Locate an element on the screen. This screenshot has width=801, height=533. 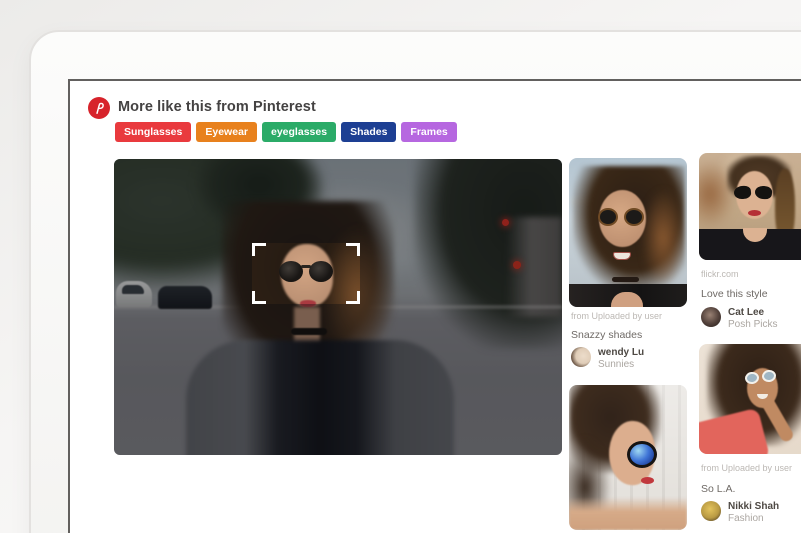
photo-woman-body is located at coordinates (320, 397).